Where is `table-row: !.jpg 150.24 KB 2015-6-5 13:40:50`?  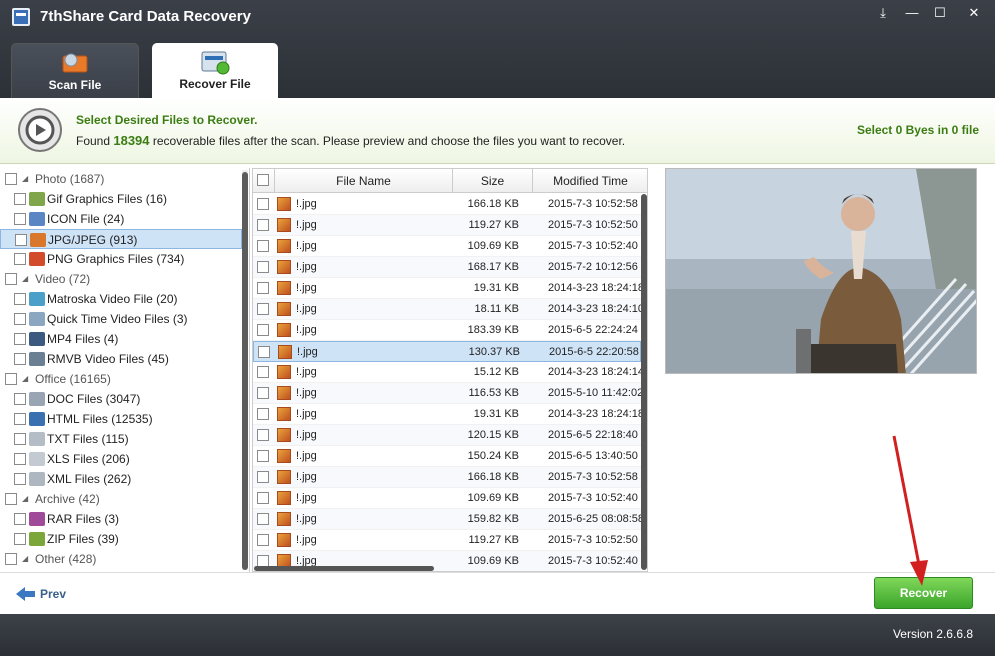 table-row: !.jpg 150.24 KB 2015-6-5 13:40:50 is located at coordinates (447, 456).